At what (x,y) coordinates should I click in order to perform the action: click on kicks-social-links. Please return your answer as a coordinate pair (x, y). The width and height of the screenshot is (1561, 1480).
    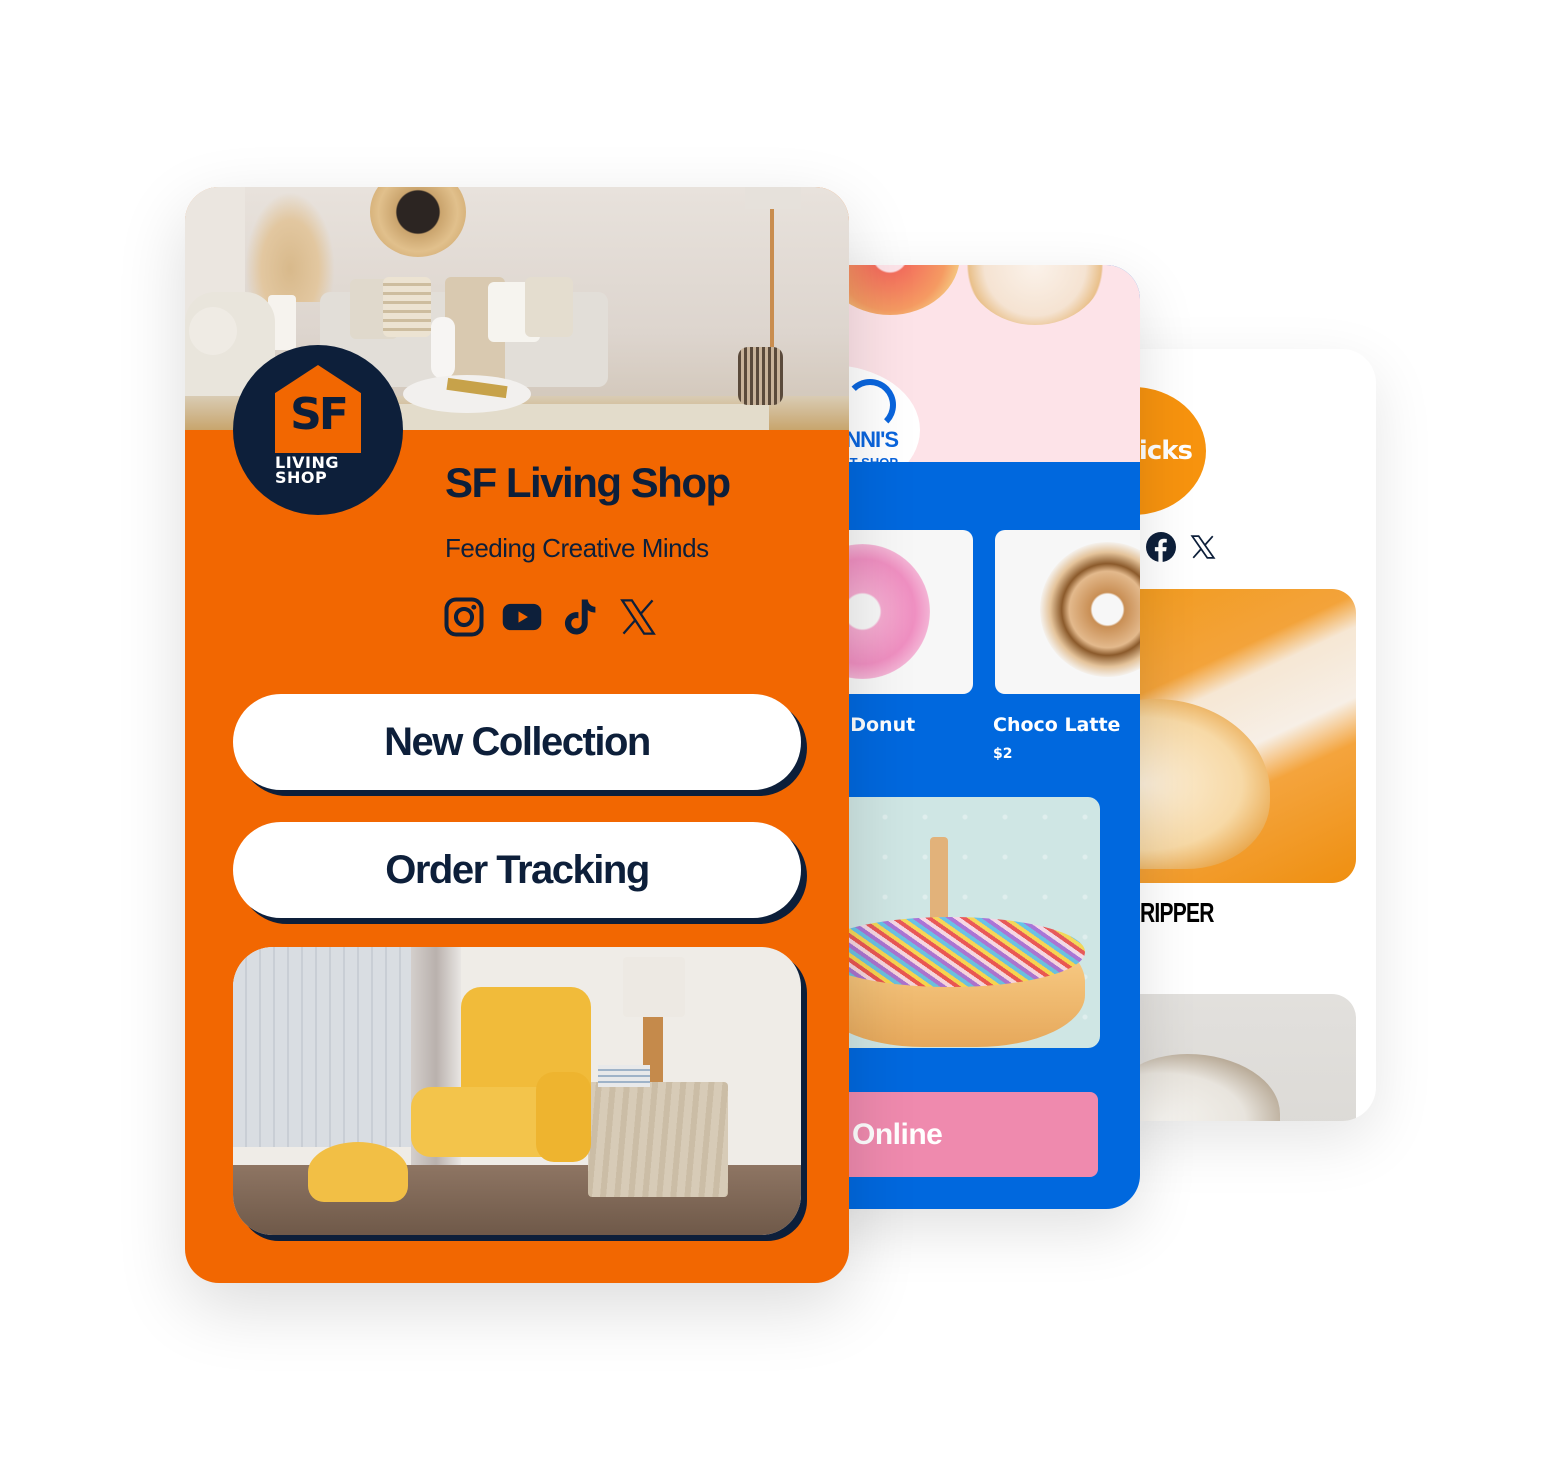
    Looking at the image, I should click on (1181, 547).